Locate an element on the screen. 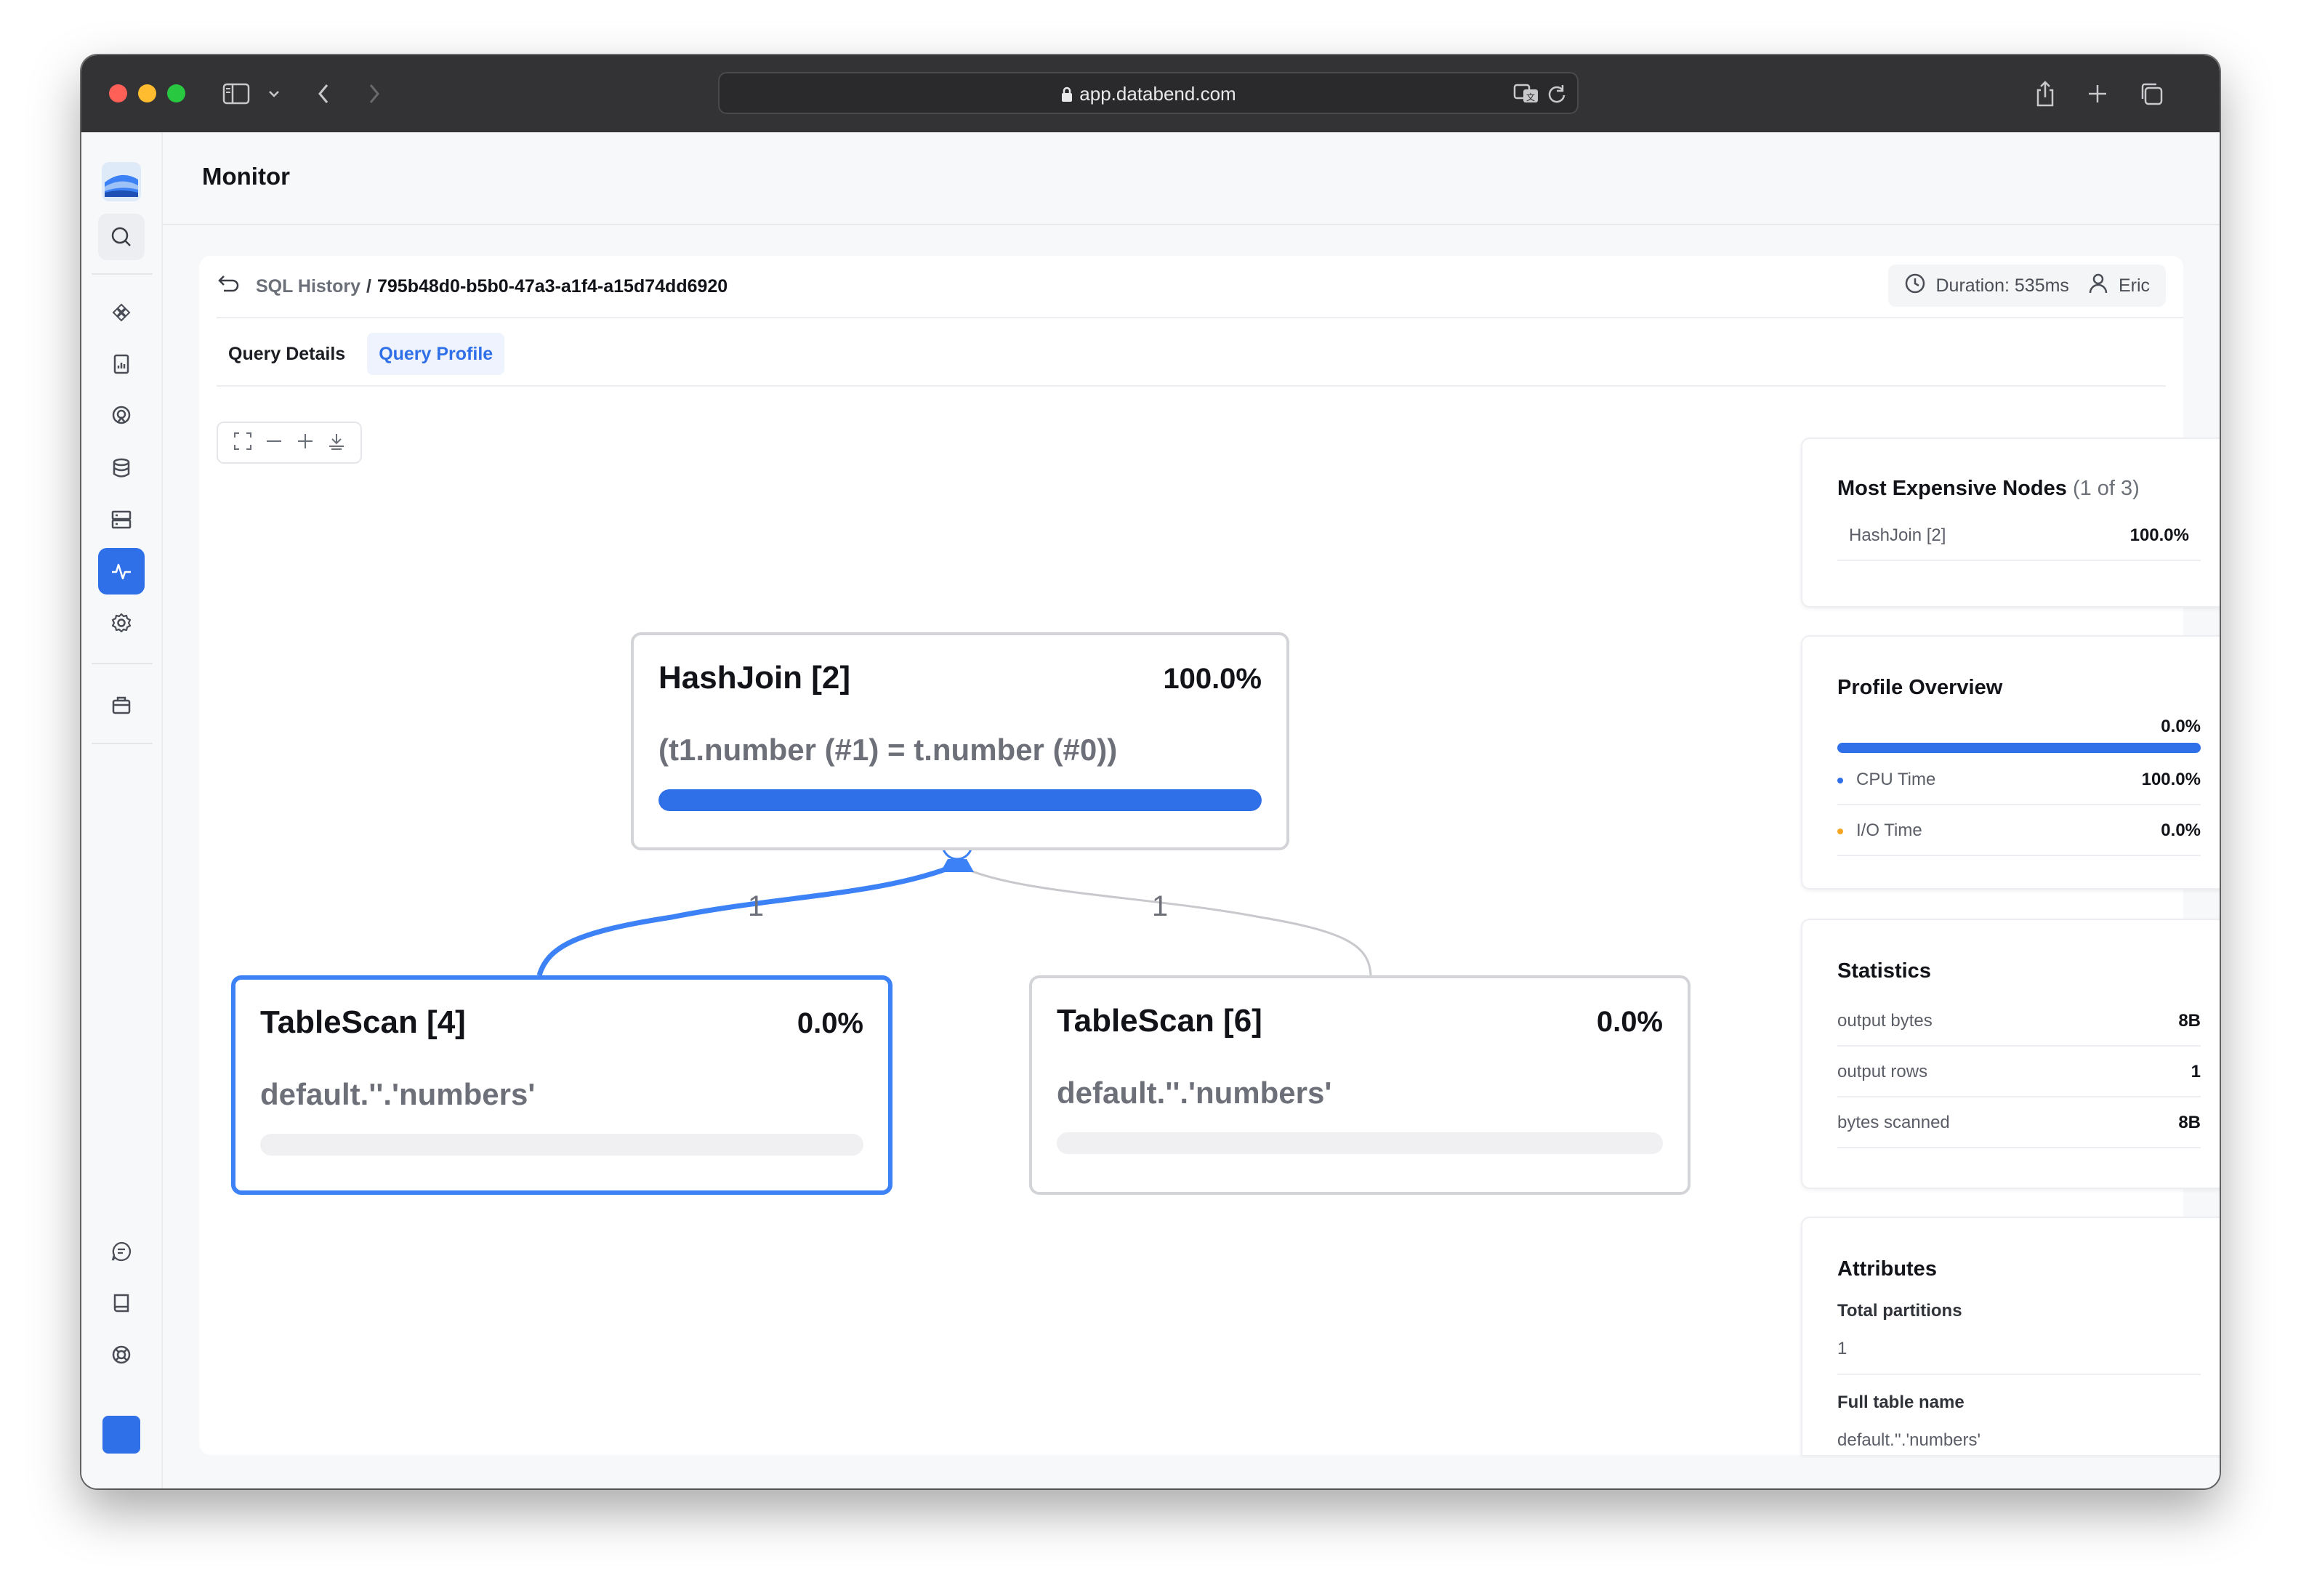  node-tablescan-6: TableScan [6] 0.0% default.''.'numbers' is located at coordinates (1360, 1085).